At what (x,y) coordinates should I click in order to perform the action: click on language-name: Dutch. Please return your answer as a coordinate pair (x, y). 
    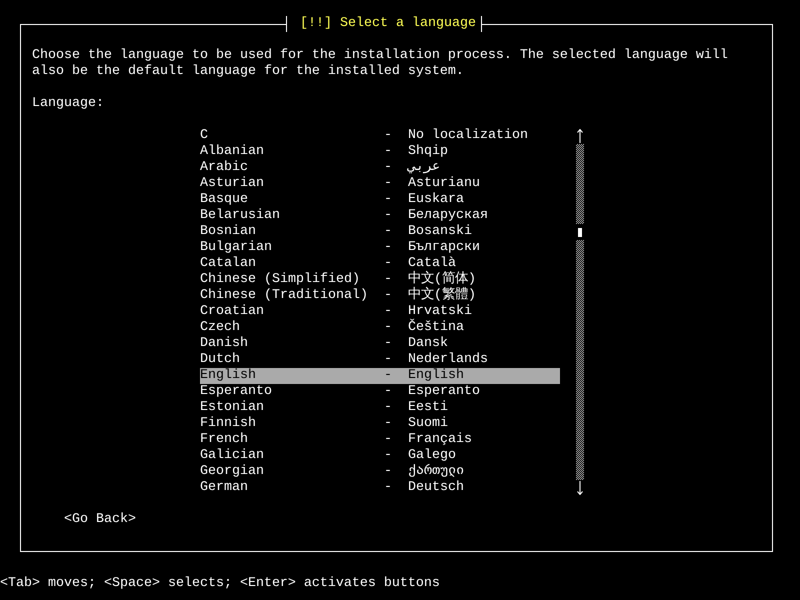
    Looking at the image, I should click on (220, 360).